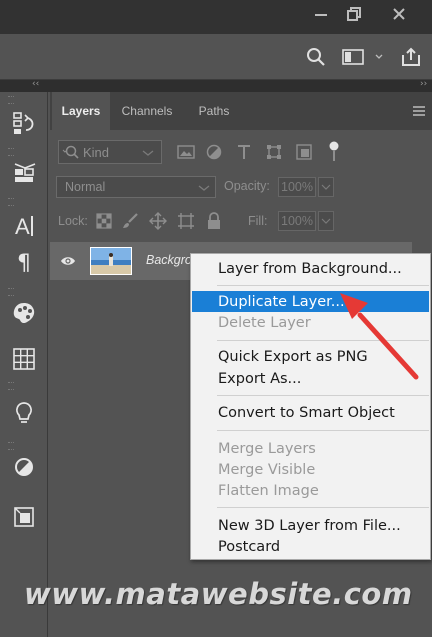 This screenshot has height=637, width=432. Describe the element at coordinates (310, 546) in the screenshot. I see `menu-item-postcard: Postcard` at that location.